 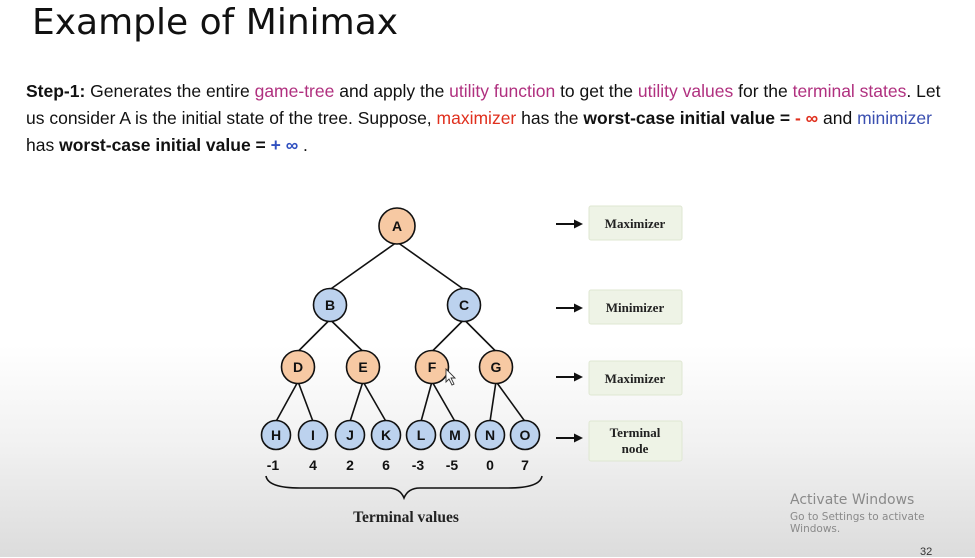 I want to click on tree-node-label: N, so click(x=490, y=435).